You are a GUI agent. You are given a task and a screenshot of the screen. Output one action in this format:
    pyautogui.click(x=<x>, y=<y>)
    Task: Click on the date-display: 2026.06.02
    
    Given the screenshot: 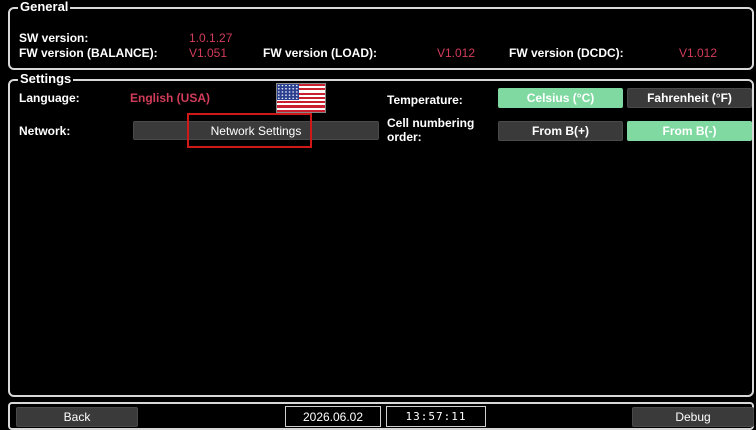 What is the action you would take?
    pyautogui.click(x=333, y=416)
    